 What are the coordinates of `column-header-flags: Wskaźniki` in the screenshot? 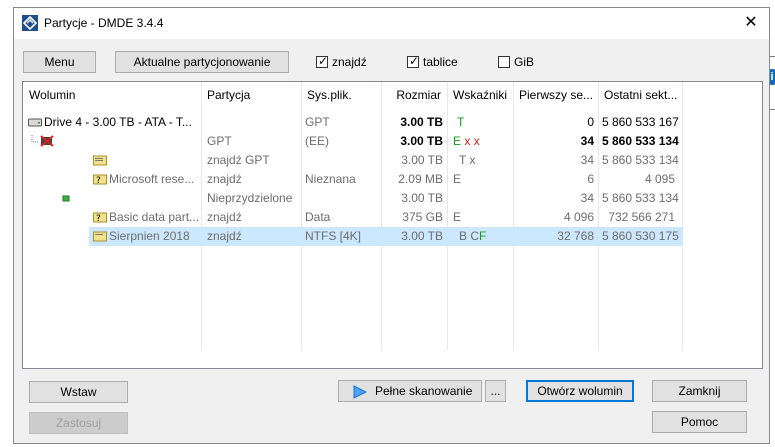 It's located at (480, 95).